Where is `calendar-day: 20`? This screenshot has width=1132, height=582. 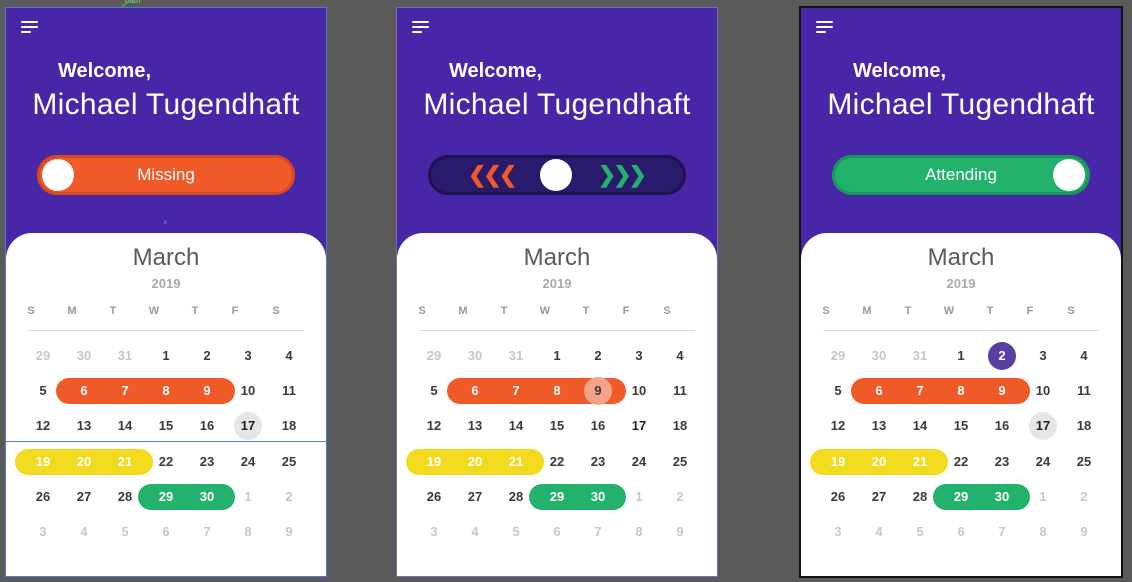 calendar-day: 20 is located at coordinates (879, 462).